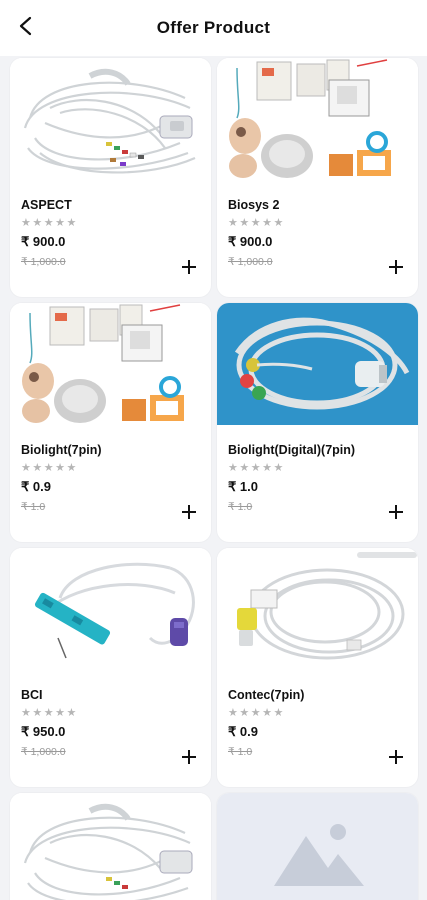 The width and height of the screenshot is (427, 900). What do you see at coordinates (292, 450) in the screenshot?
I see `product-name: Biolight(Digital)(7pin)` at bounding box center [292, 450].